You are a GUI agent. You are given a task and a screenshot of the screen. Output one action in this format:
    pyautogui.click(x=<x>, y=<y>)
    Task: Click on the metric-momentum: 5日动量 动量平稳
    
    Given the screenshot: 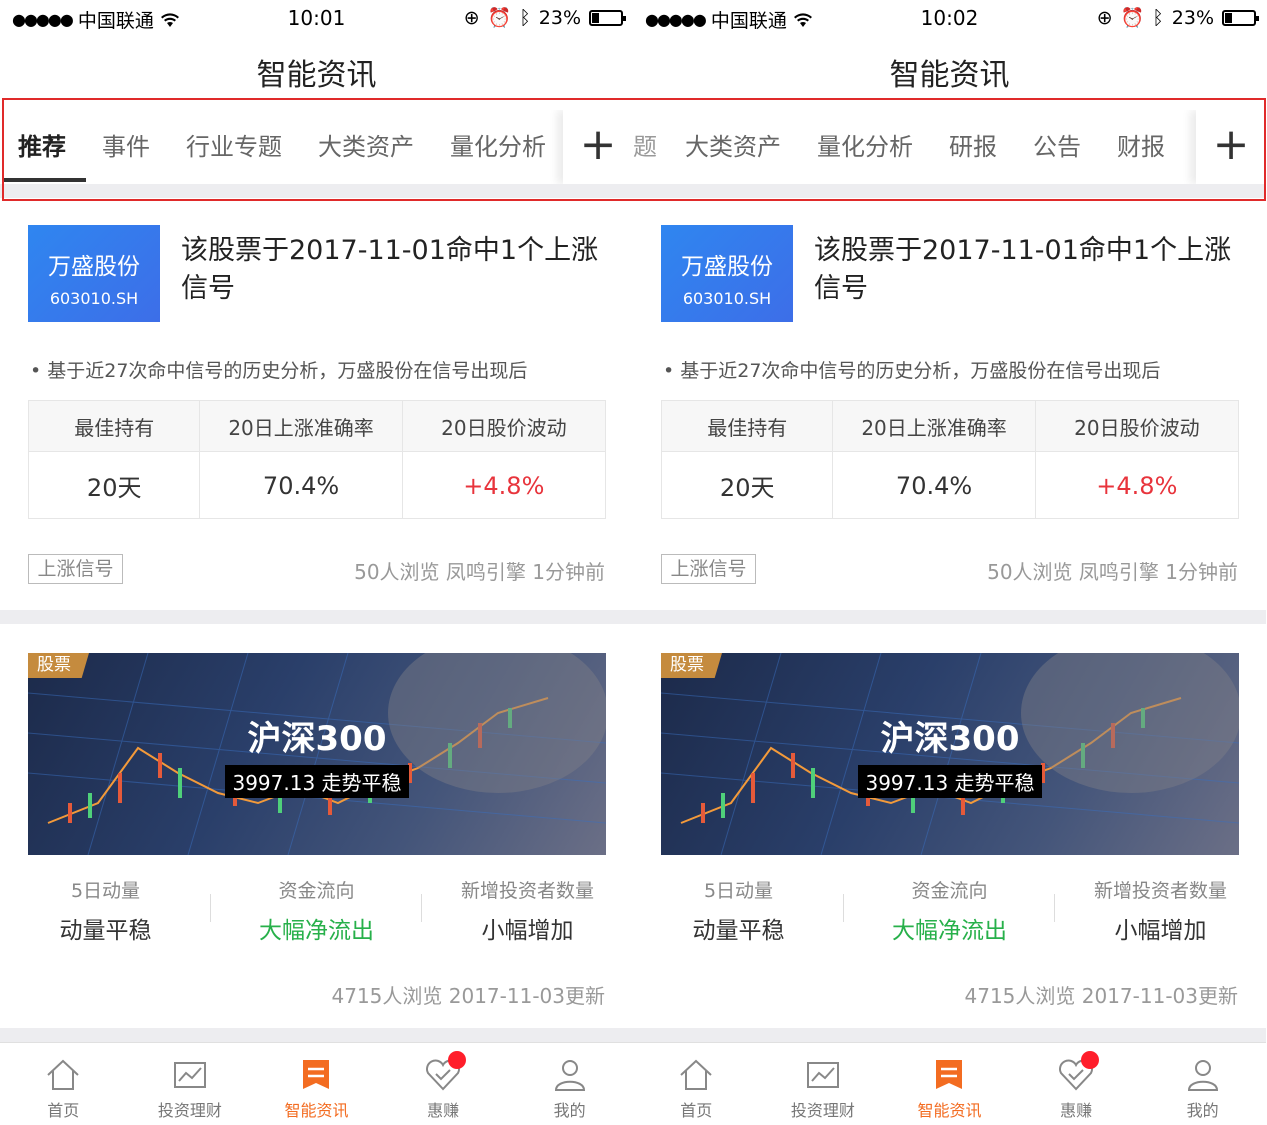 What is the action you would take?
    pyautogui.click(x=105, y=910)
    